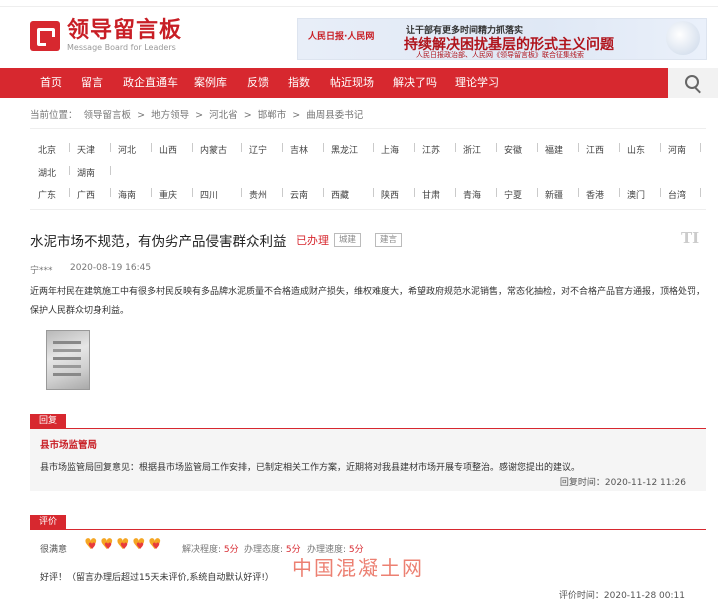 This screenshot has height=606, width=718. I want to click on region-link: 重庆, so click(168, 194).